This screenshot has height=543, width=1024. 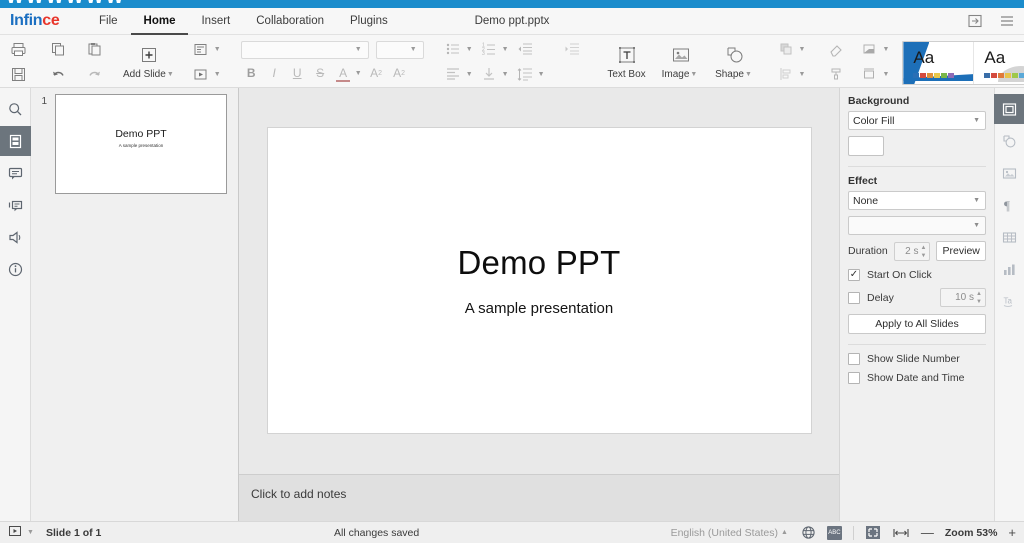 I want to click on show-date-time-row: Show Date and Time, so click(x=917, y=378).